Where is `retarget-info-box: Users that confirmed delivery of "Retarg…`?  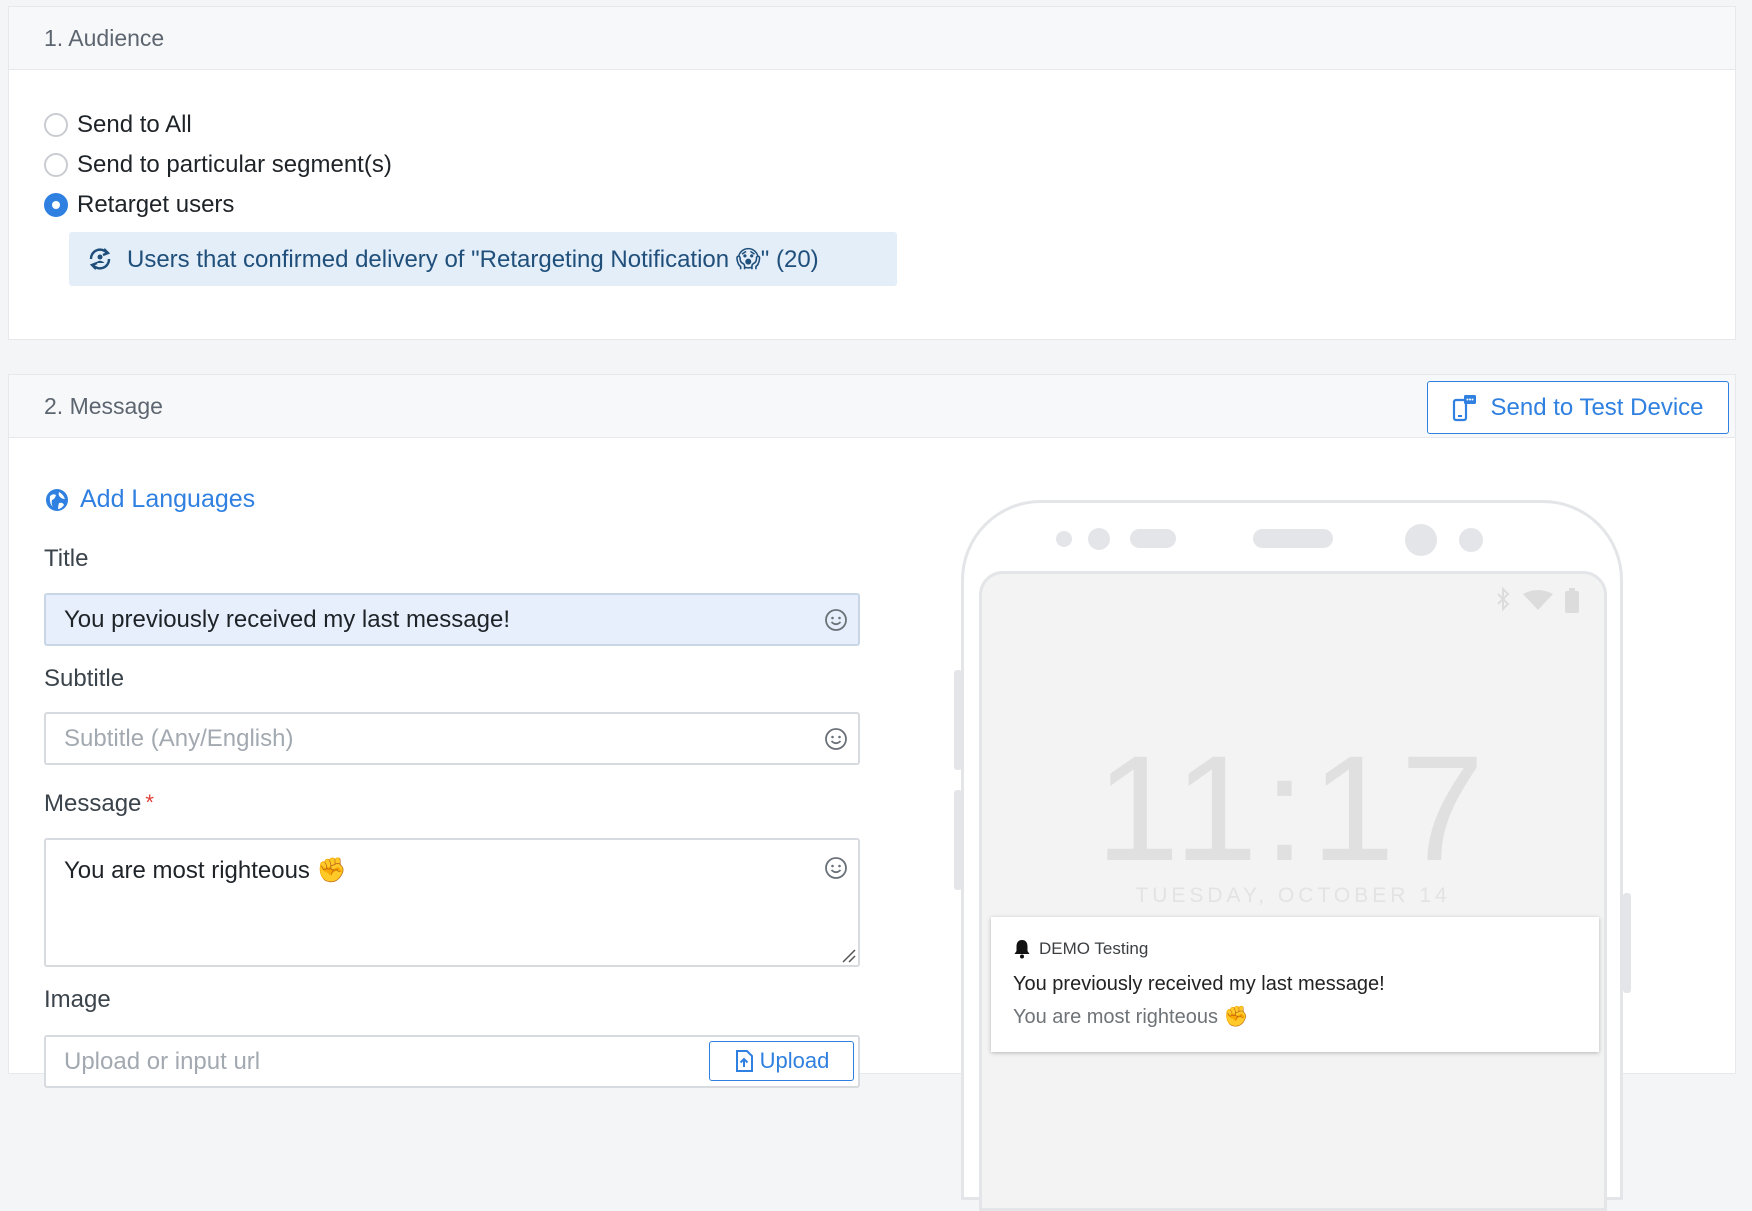
retarget-info-box: Users that confirmed delivery of "Retarg… is located at coordinates (483, 259).